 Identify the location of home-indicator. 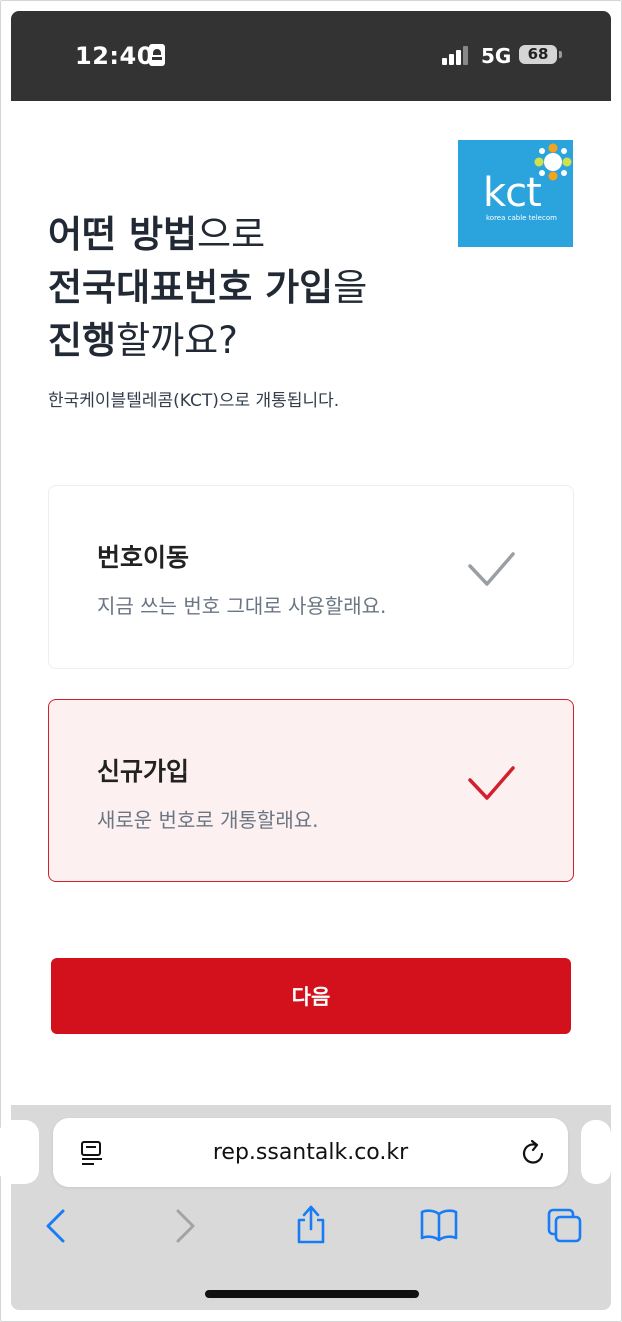
(312, 1294).